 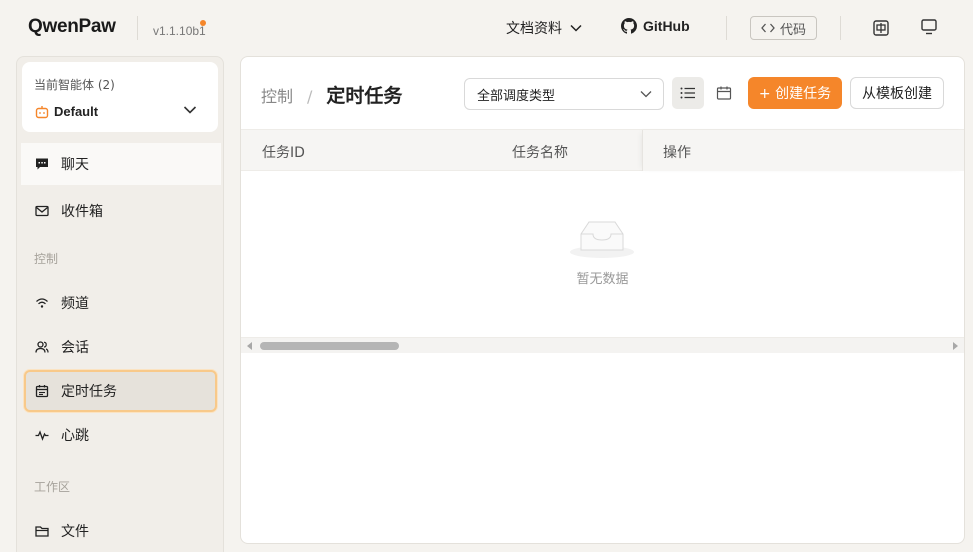 What do you see at coordinates (249, 346) in the screenshot?
I see `scroll-left-arrow` at bounding box center [249, 346].